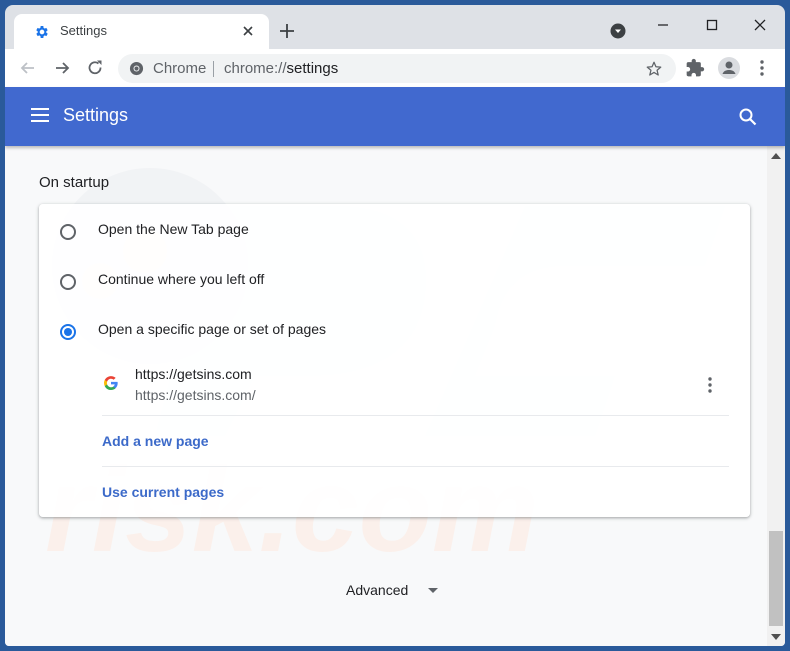  I want to click on advanced-button: Advanced, so click(377, 590).